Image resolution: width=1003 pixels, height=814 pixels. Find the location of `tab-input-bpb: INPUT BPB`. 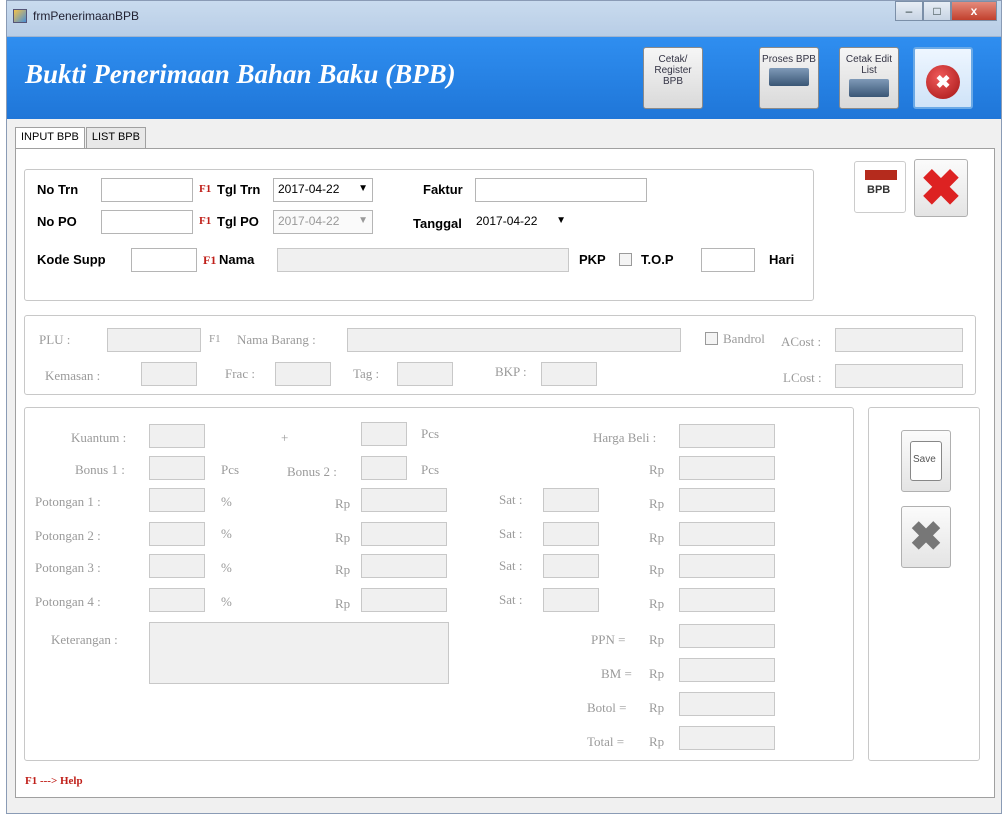

tab-input-bpb: INPUT BPB is located at coordinates (50, 138).